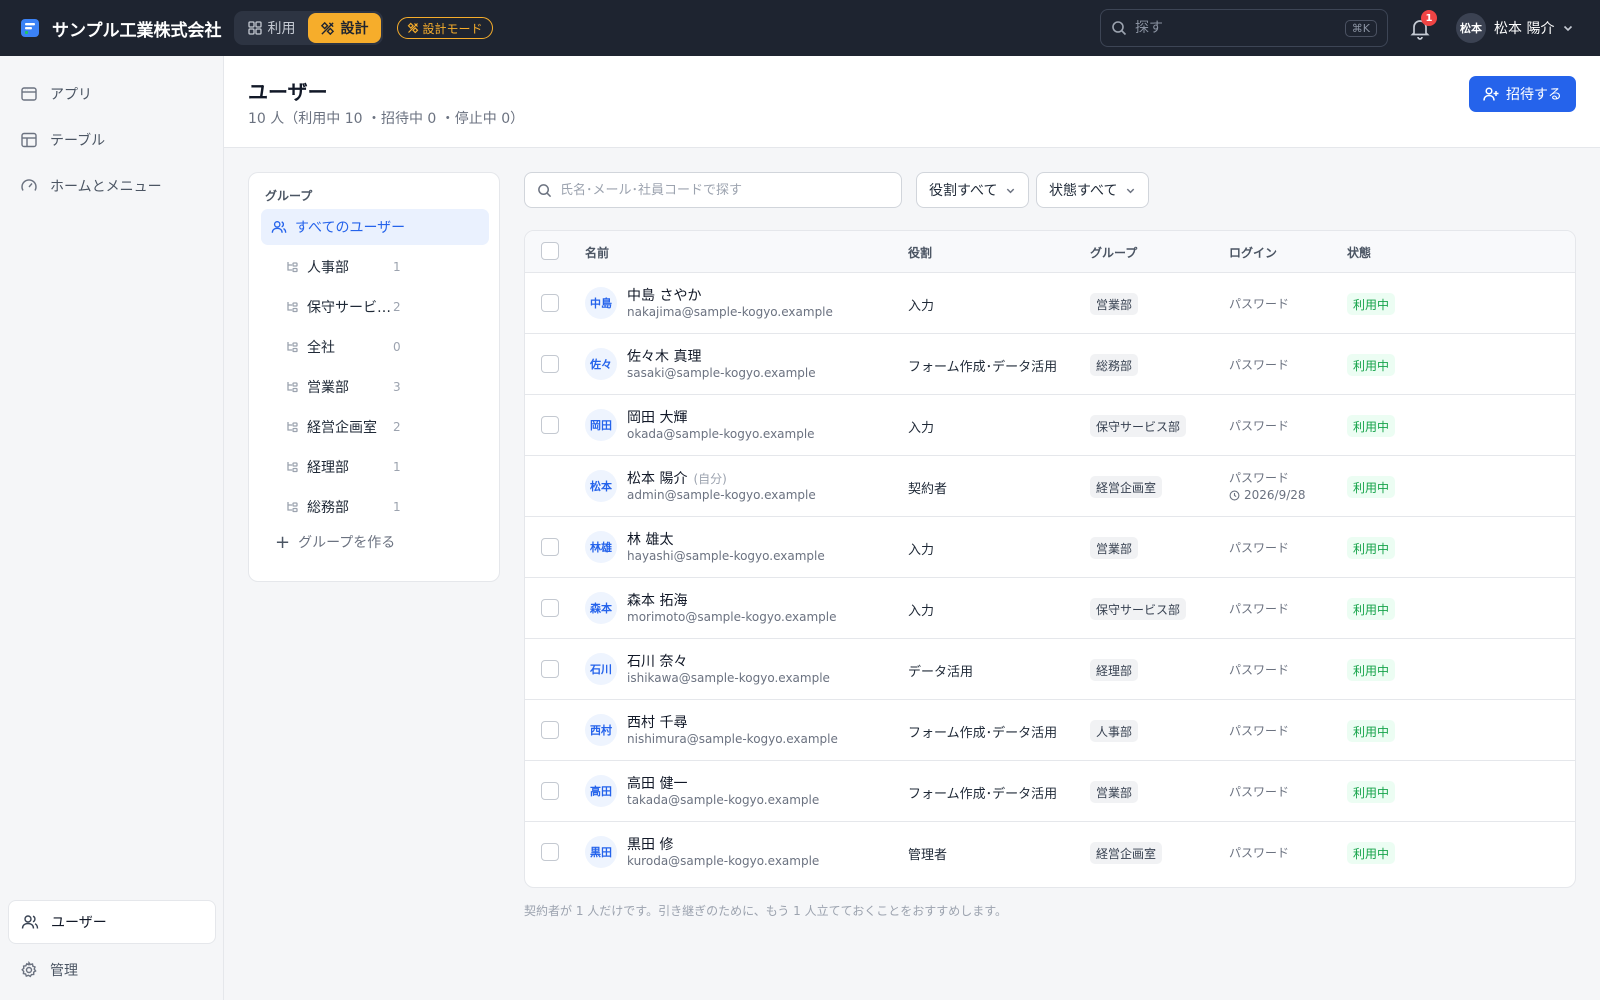 The image size is (1600, 1000). I want to click on create-group-button: + グループを作る, so click(335, 542).